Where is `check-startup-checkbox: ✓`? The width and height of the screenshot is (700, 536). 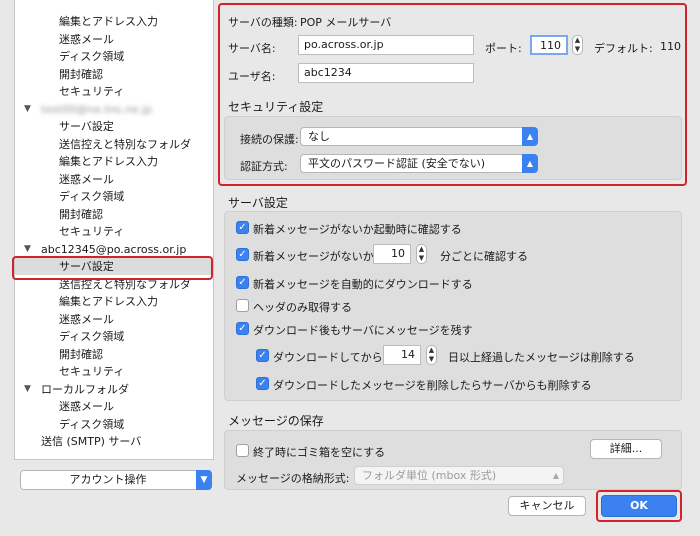
check-startup-checkbox: ✓ is located at coordinates (242, 227).